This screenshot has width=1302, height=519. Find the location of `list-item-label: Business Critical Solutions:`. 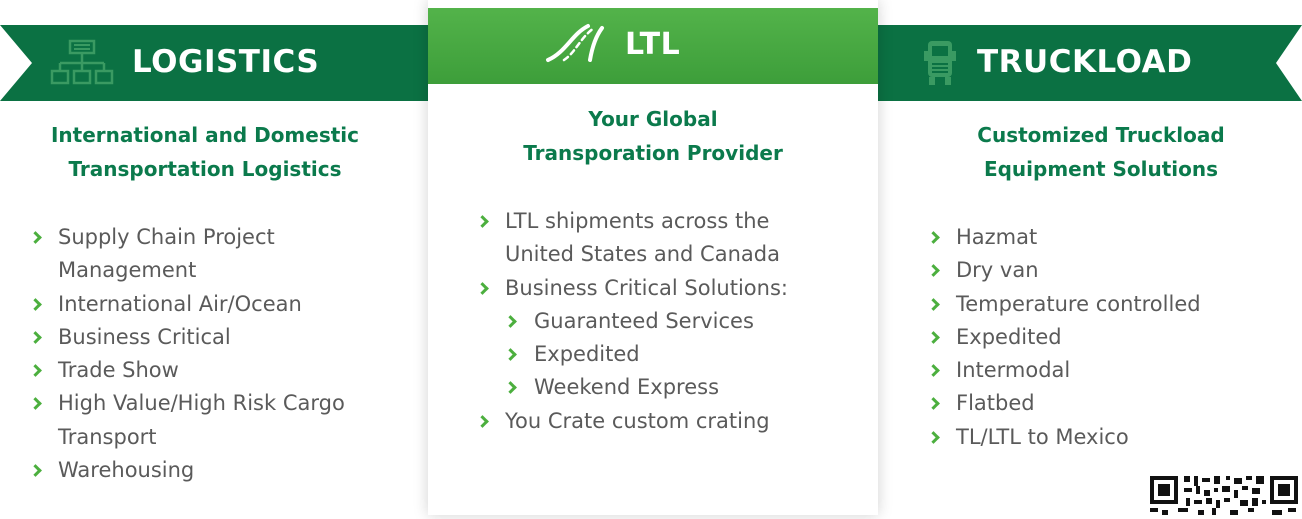

list-item-label: Business Critical Solutions: is located at coordinates (646, 287).